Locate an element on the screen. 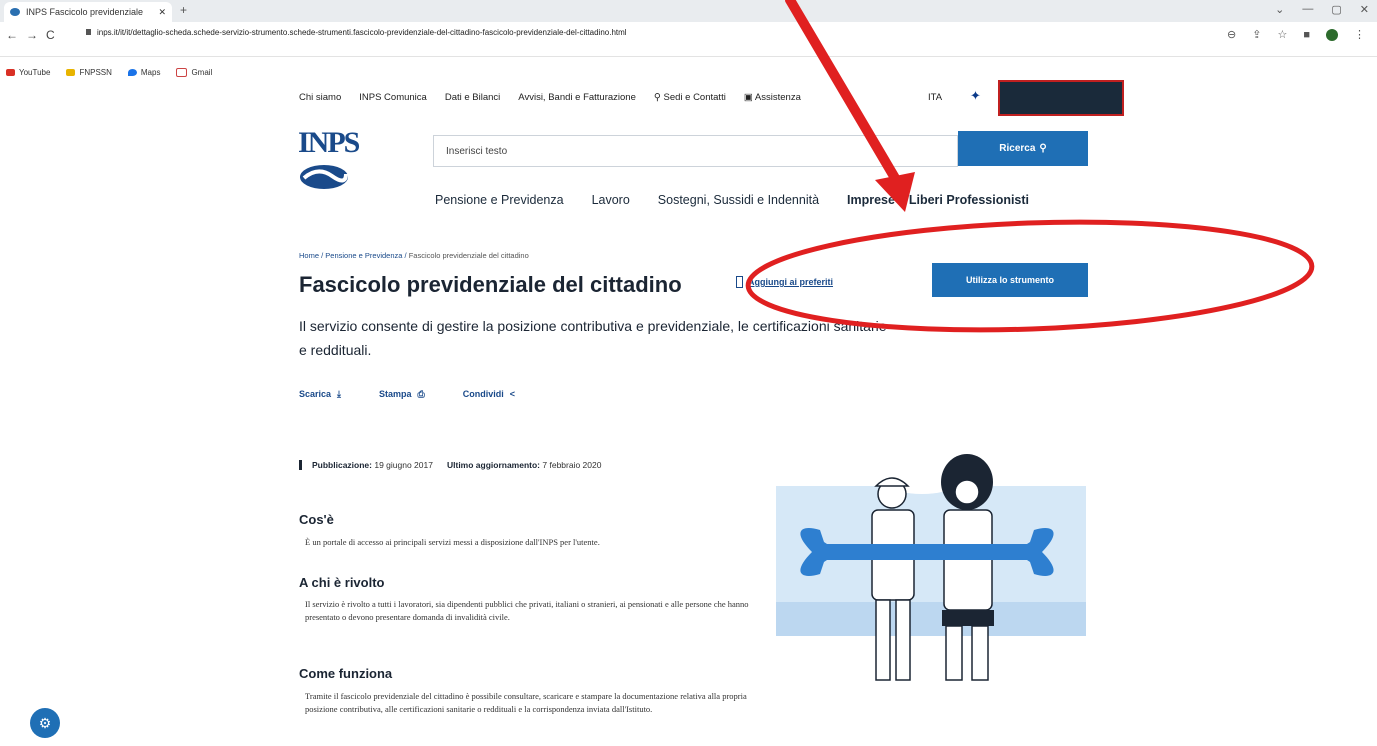  youtube-icon is located at coordinates (10, 72).